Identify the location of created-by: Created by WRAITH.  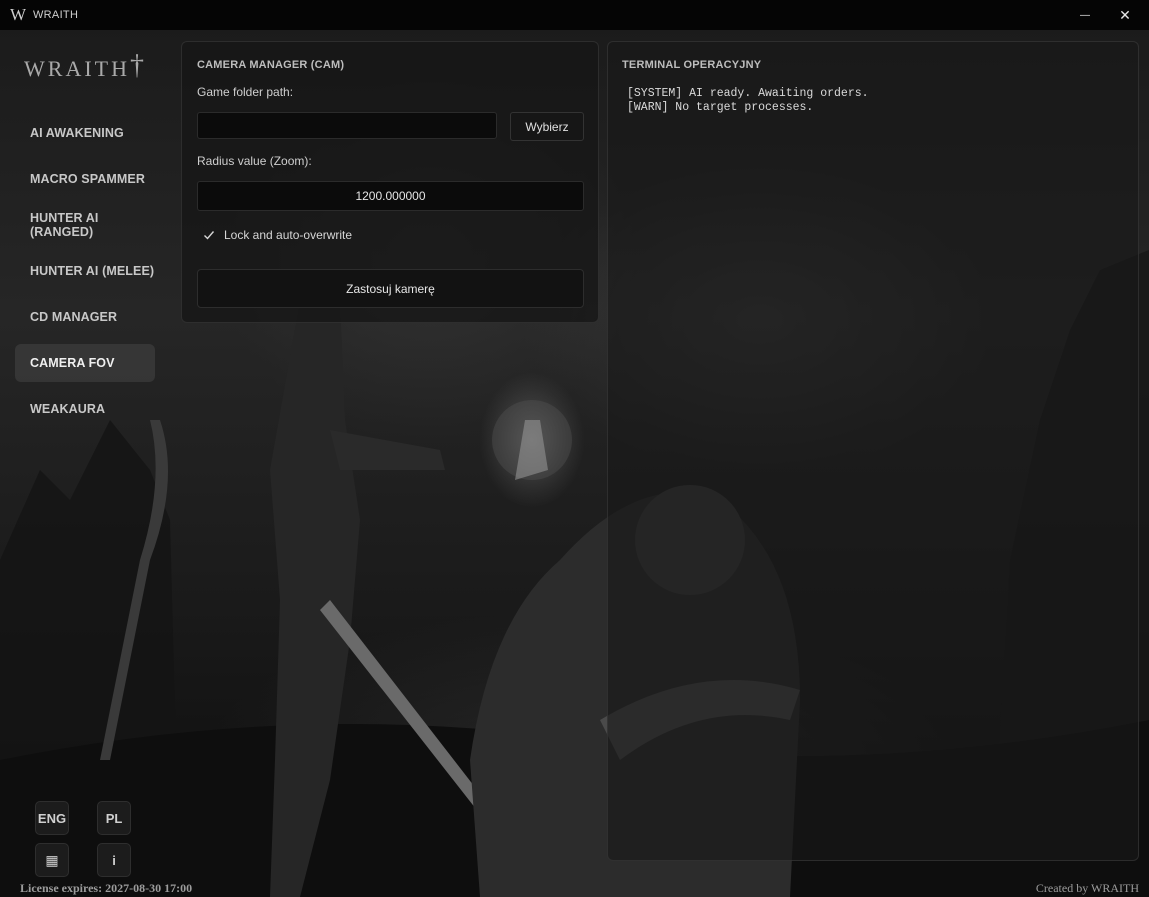
(1087, 888).